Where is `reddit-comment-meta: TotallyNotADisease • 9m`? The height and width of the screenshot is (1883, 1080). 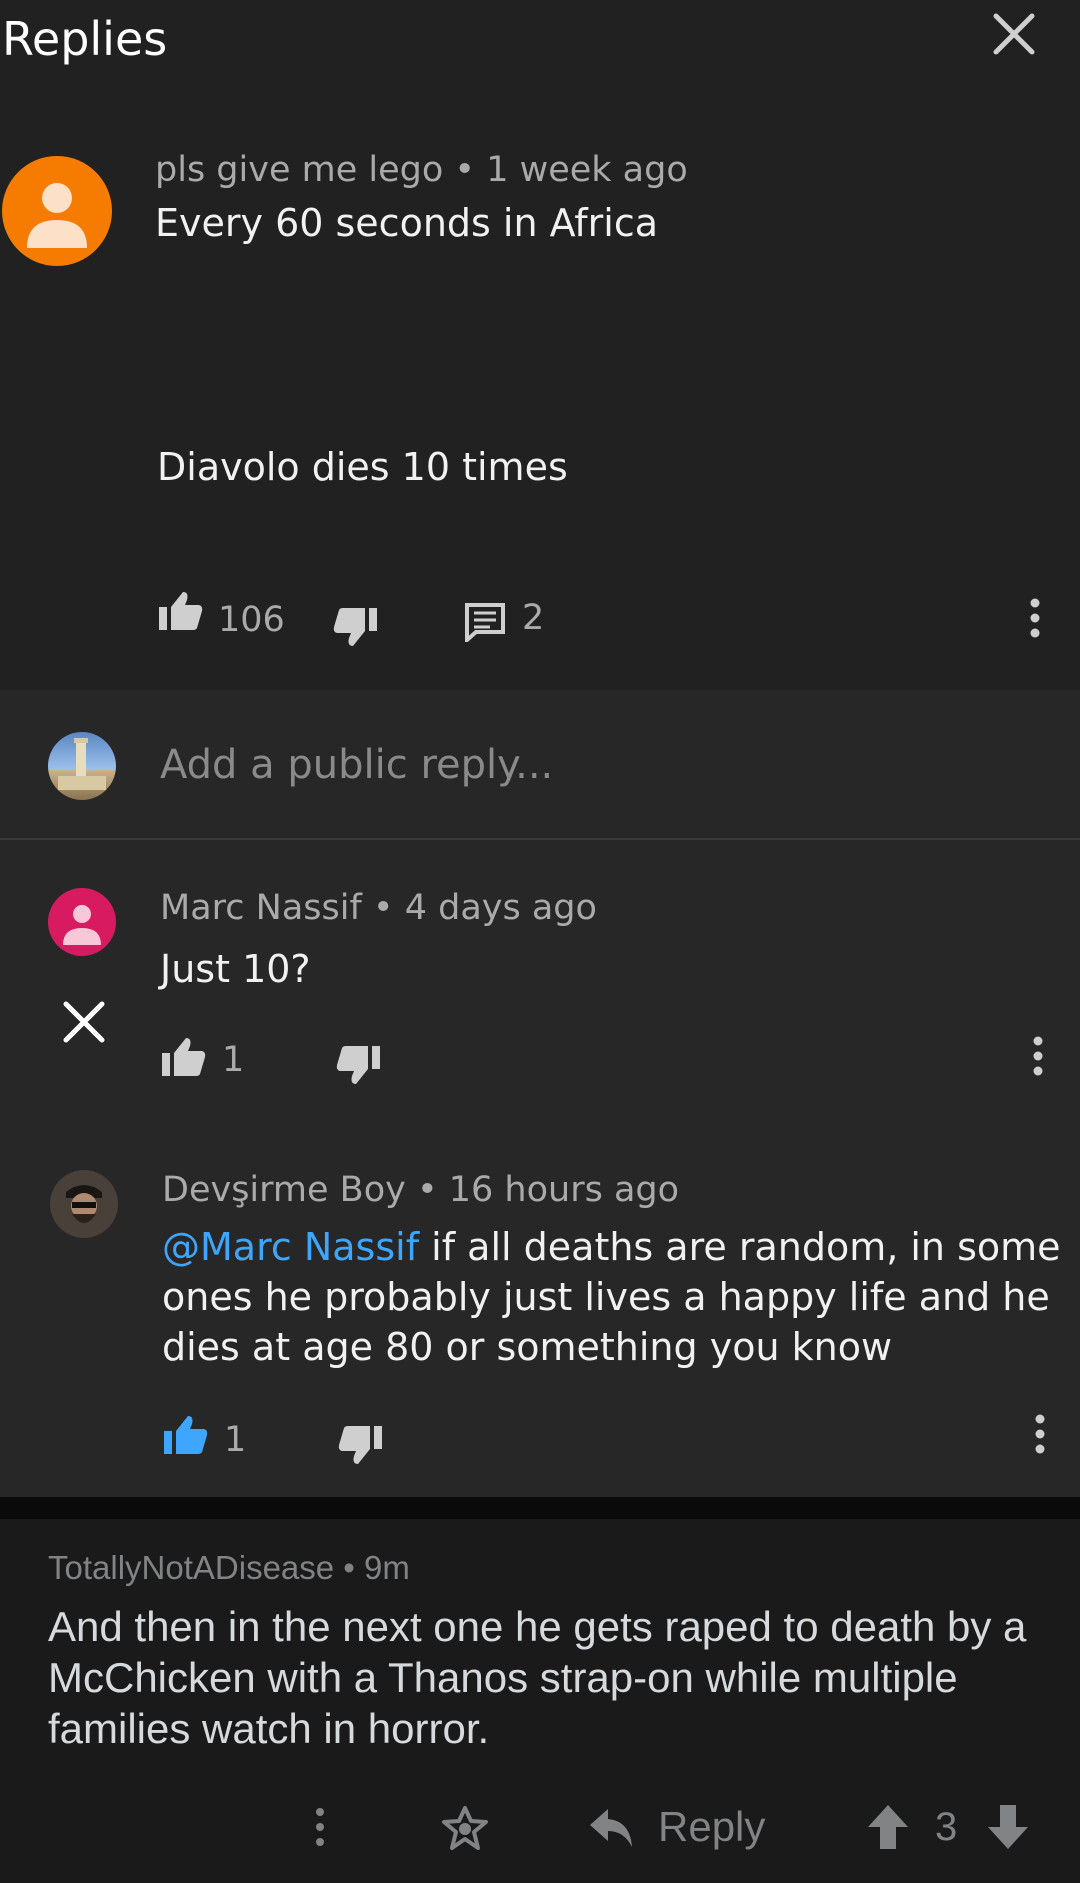 reddit-comment-meta: TotallyNotADisease • 9m is located at coordinates (229, 1568).